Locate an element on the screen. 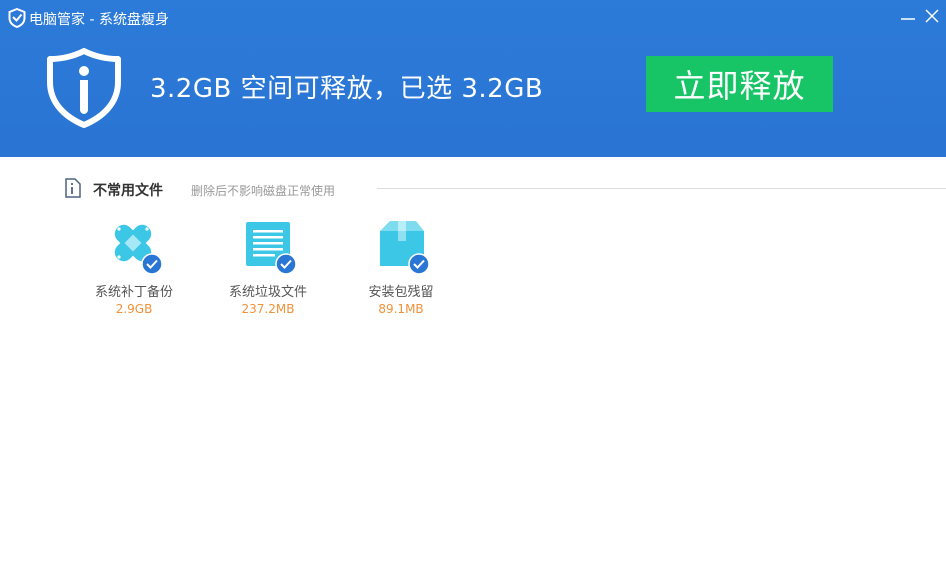  bandage-icon is located at coordinates (136, 247).